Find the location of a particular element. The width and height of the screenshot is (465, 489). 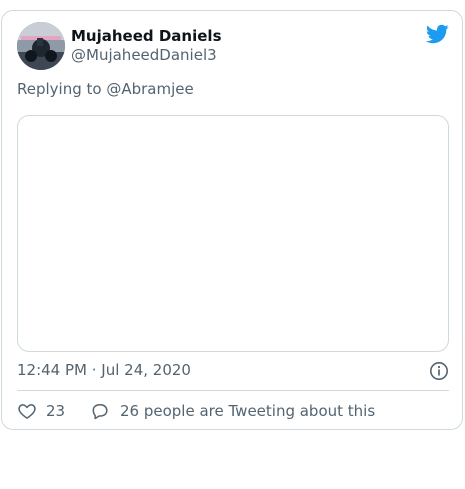

like-button: 23 is located at coordinates (41, 411).